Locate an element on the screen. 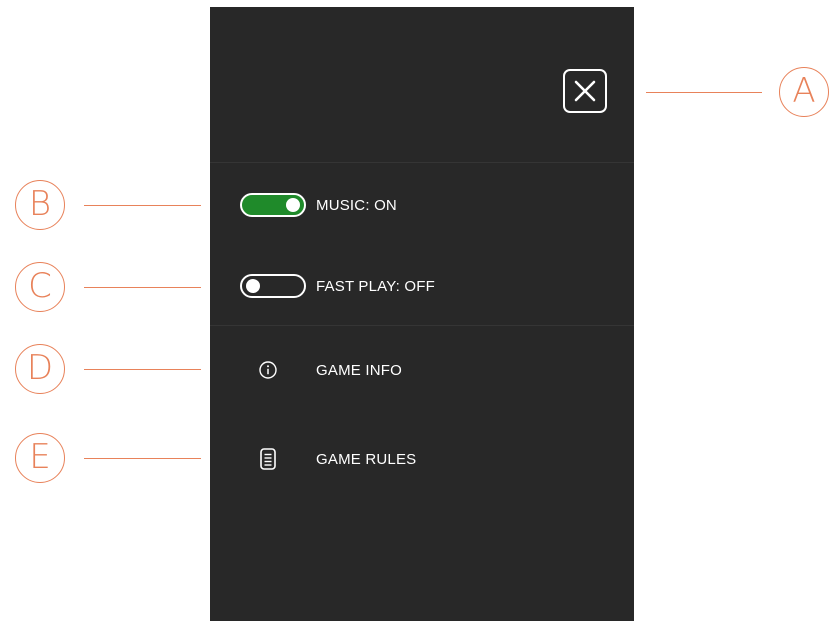 This screenshot has height=621, width=830. callout-line-d is located at coordinates (142, 369).